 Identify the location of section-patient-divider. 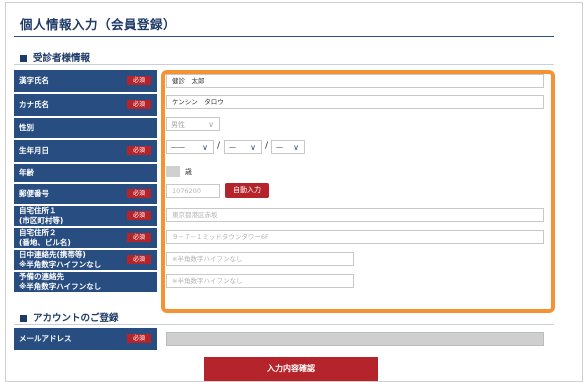
(284, 64).